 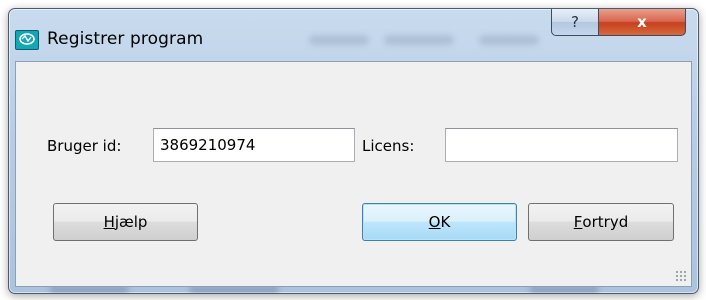 What do you see at coordinates (388, 146) in the screenshot?
I see `license-label: Licens:` at bounding box center [388, 146].